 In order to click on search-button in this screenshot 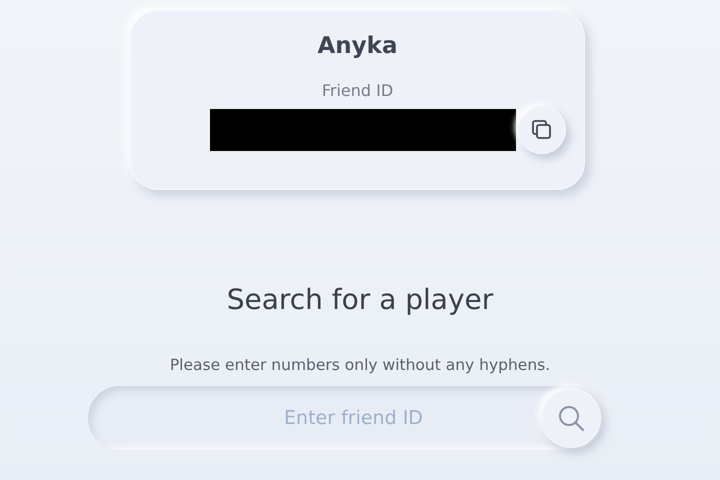, I will do `click(571, 418)`.